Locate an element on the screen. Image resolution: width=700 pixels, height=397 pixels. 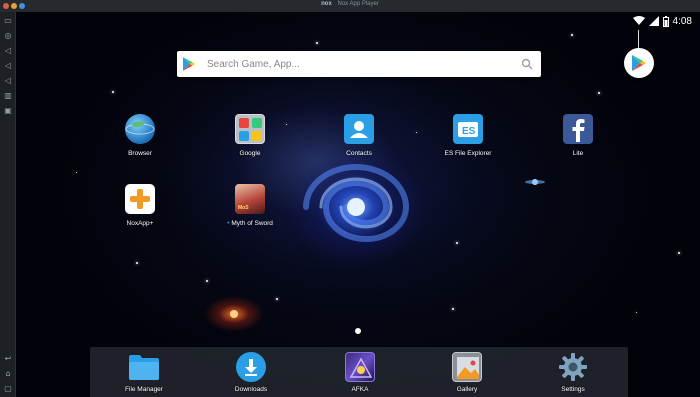
app-label: AFKA is located at coordinates (360, 389).